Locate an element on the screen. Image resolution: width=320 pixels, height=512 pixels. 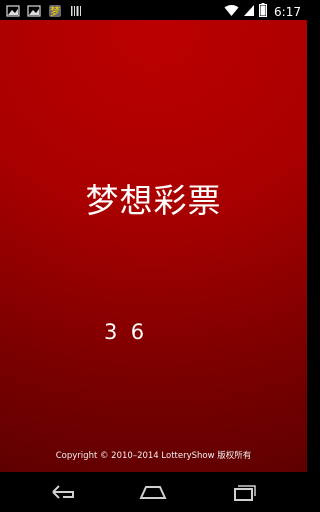
app-title: 梦想彩票 is located at coordinates (153, 200).